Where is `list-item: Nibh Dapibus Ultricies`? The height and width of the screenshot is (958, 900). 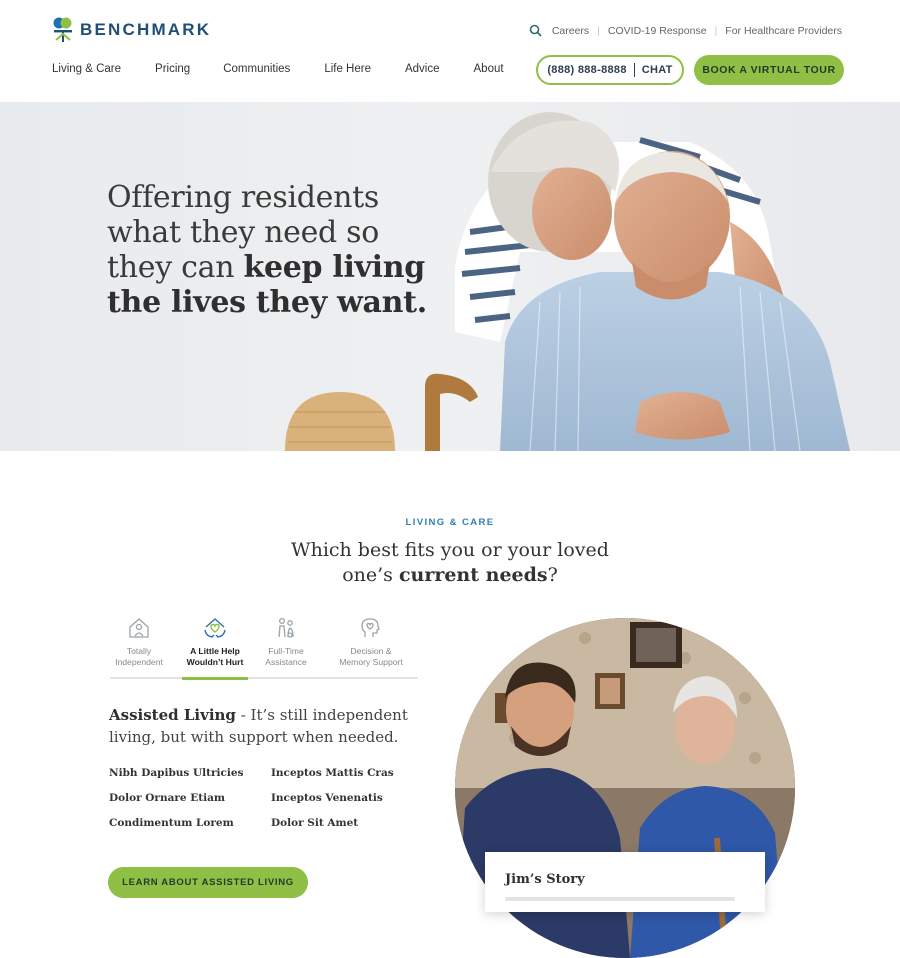 list-item: Nibh Dapibus Ultricies is located at coordinates (176, 773).